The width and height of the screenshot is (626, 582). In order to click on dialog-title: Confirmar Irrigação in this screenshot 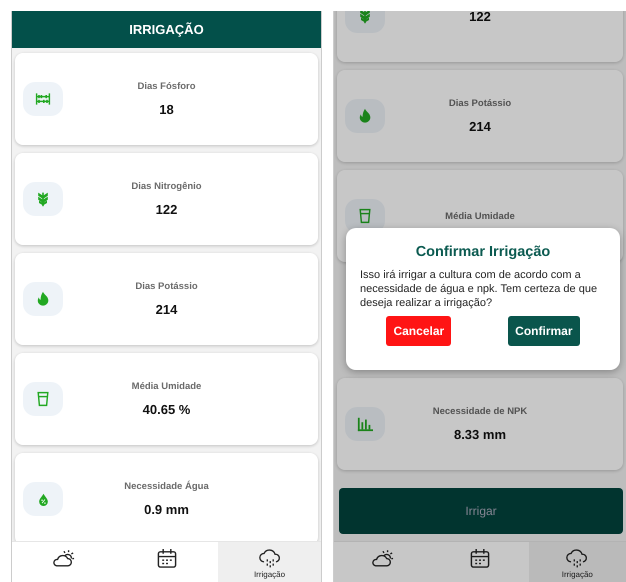, I will do `click(483, 252)`.